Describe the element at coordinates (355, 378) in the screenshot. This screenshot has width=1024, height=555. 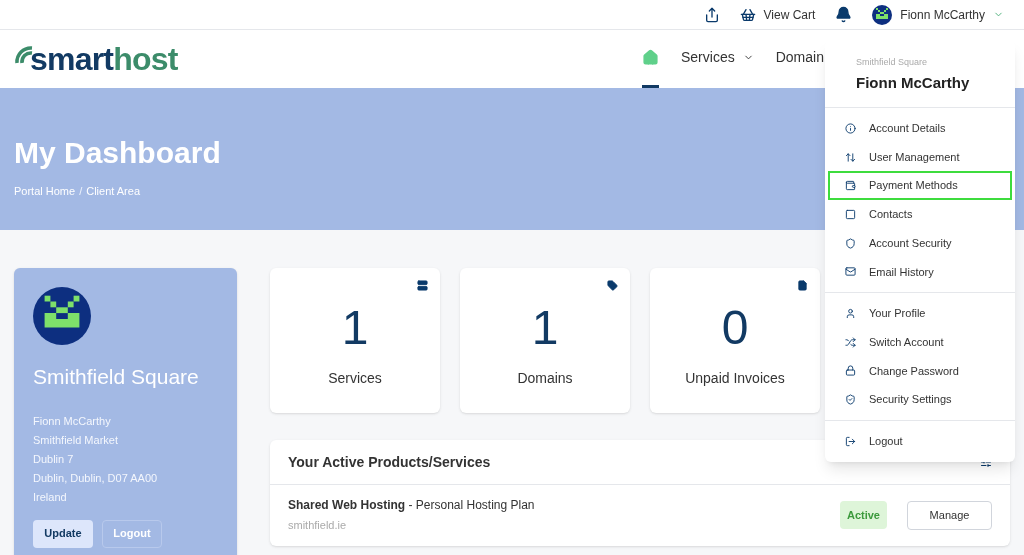
I see `stat-label: Services` at that location.